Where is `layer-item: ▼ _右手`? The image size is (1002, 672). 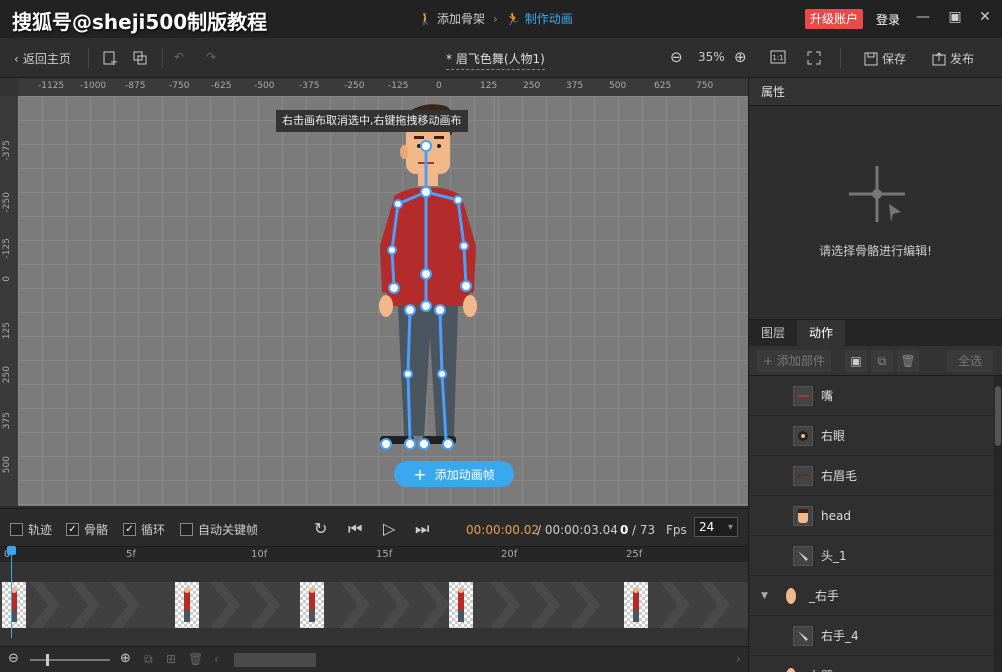 layer-item: ▼ _右手 is located at coordinates (872, 596).